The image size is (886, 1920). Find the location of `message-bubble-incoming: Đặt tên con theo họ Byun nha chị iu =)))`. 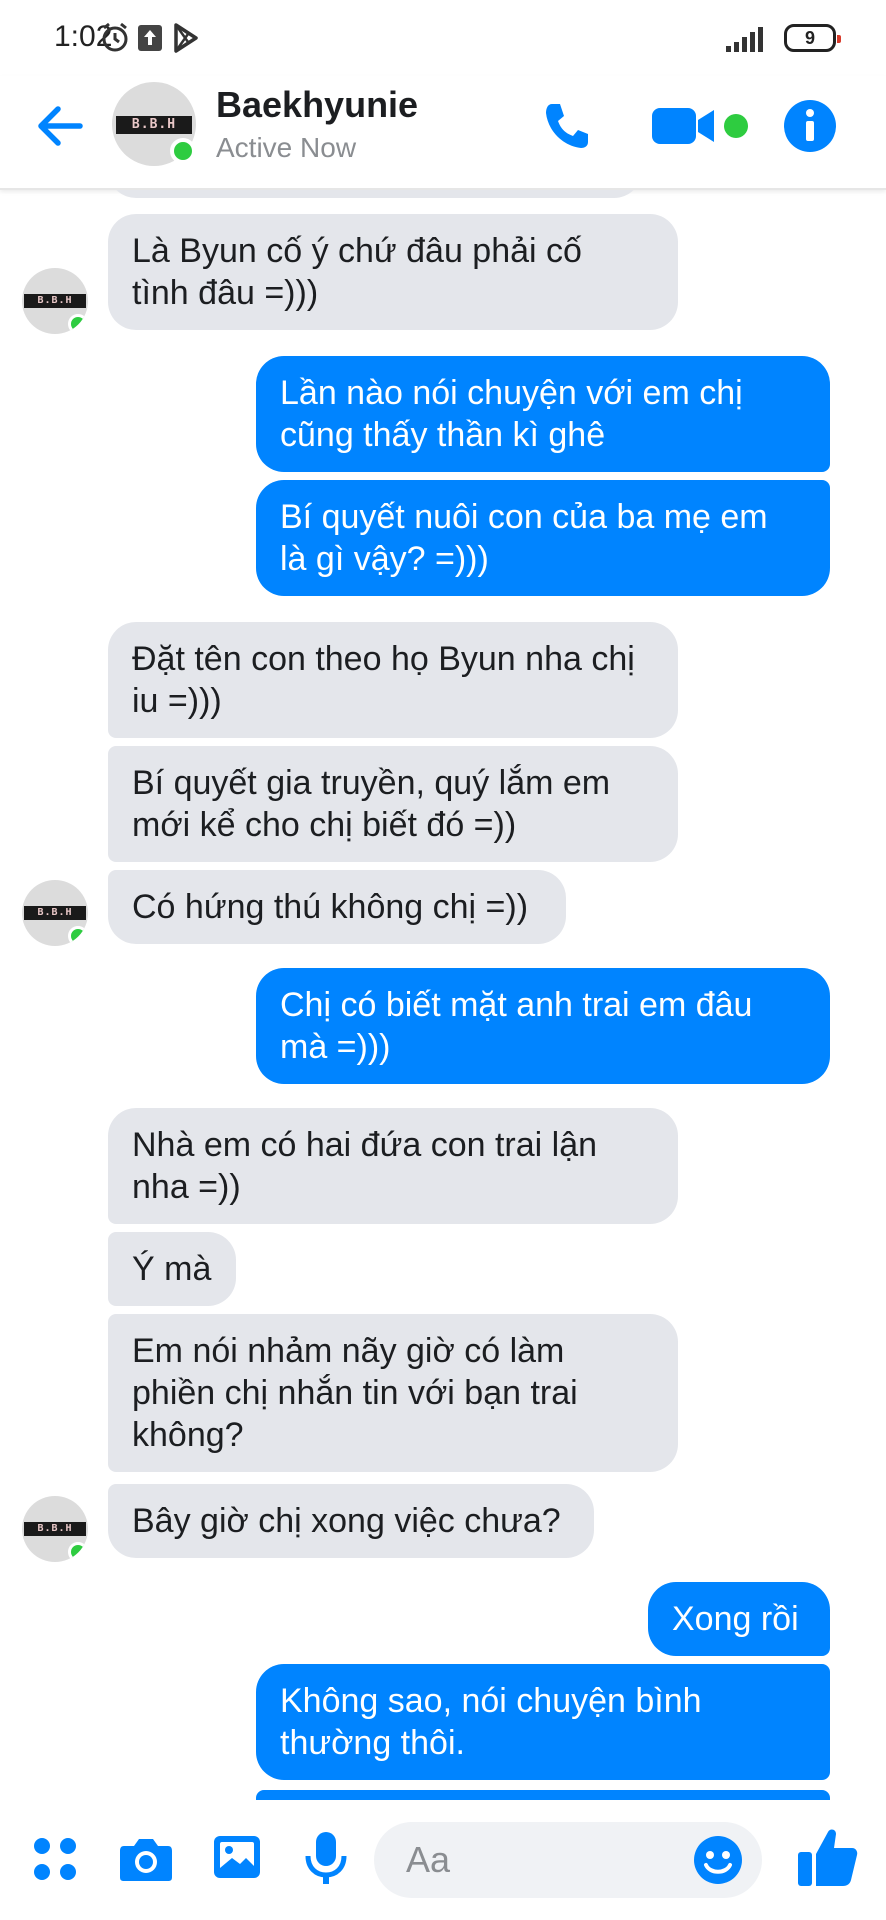

message-bubble-incoming: Đặt tên con theo họ Byun nha chị iu =))) is located at coordinates (393, 680).